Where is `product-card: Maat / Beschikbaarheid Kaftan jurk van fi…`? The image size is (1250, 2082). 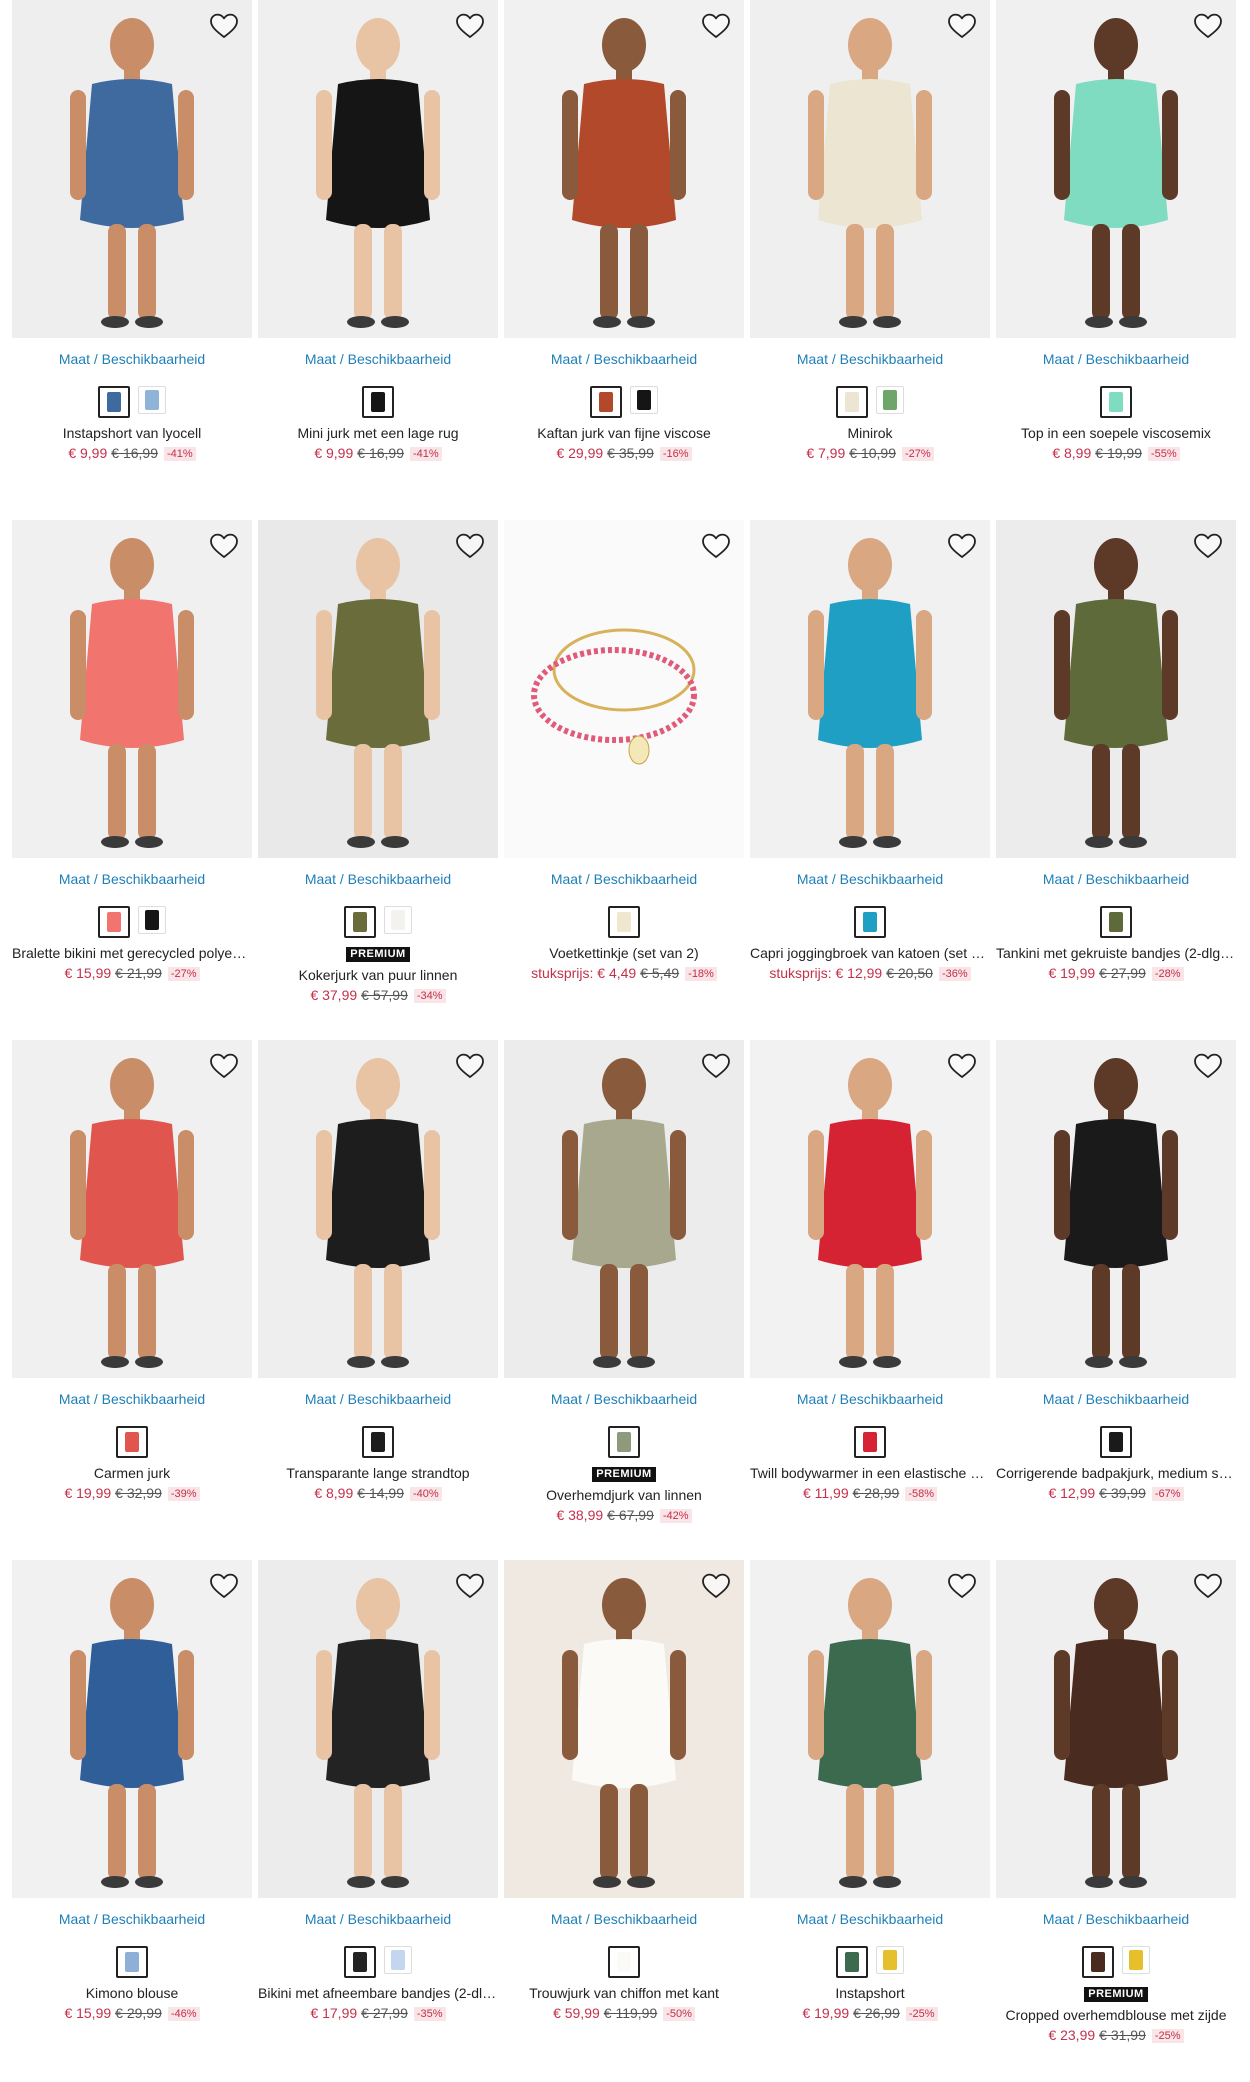
product-card: Maat / Beschikbaarheid Kaftan jurk van fi… is located at coordinates (624, 231).